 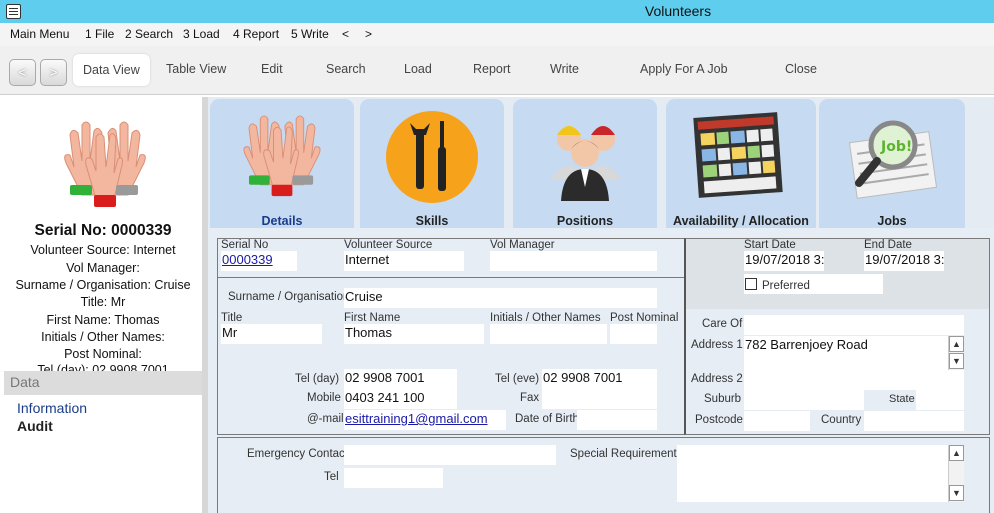 What do you see at coordinates (432, 163) in the screenshot?
I see `tab-skills: Skills` at bounding box center [432, 163].